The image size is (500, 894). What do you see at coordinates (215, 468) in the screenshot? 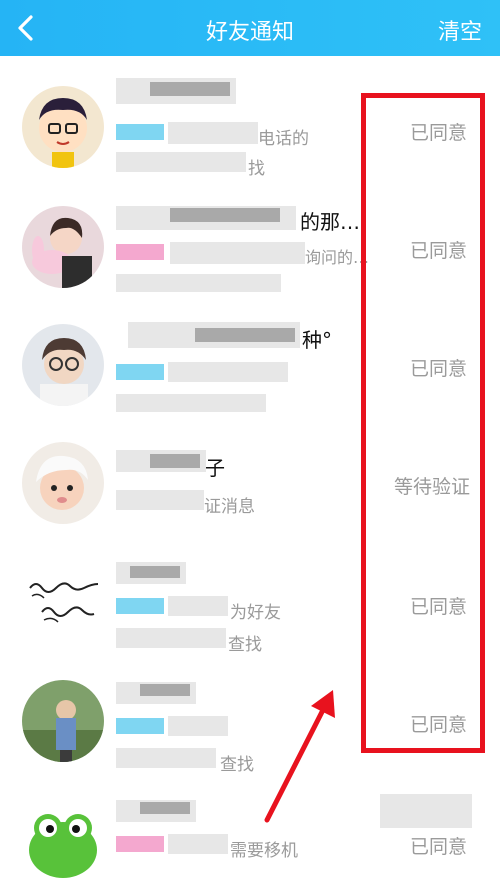
I see `contact-name: 子` at bounding box center [215, 468].